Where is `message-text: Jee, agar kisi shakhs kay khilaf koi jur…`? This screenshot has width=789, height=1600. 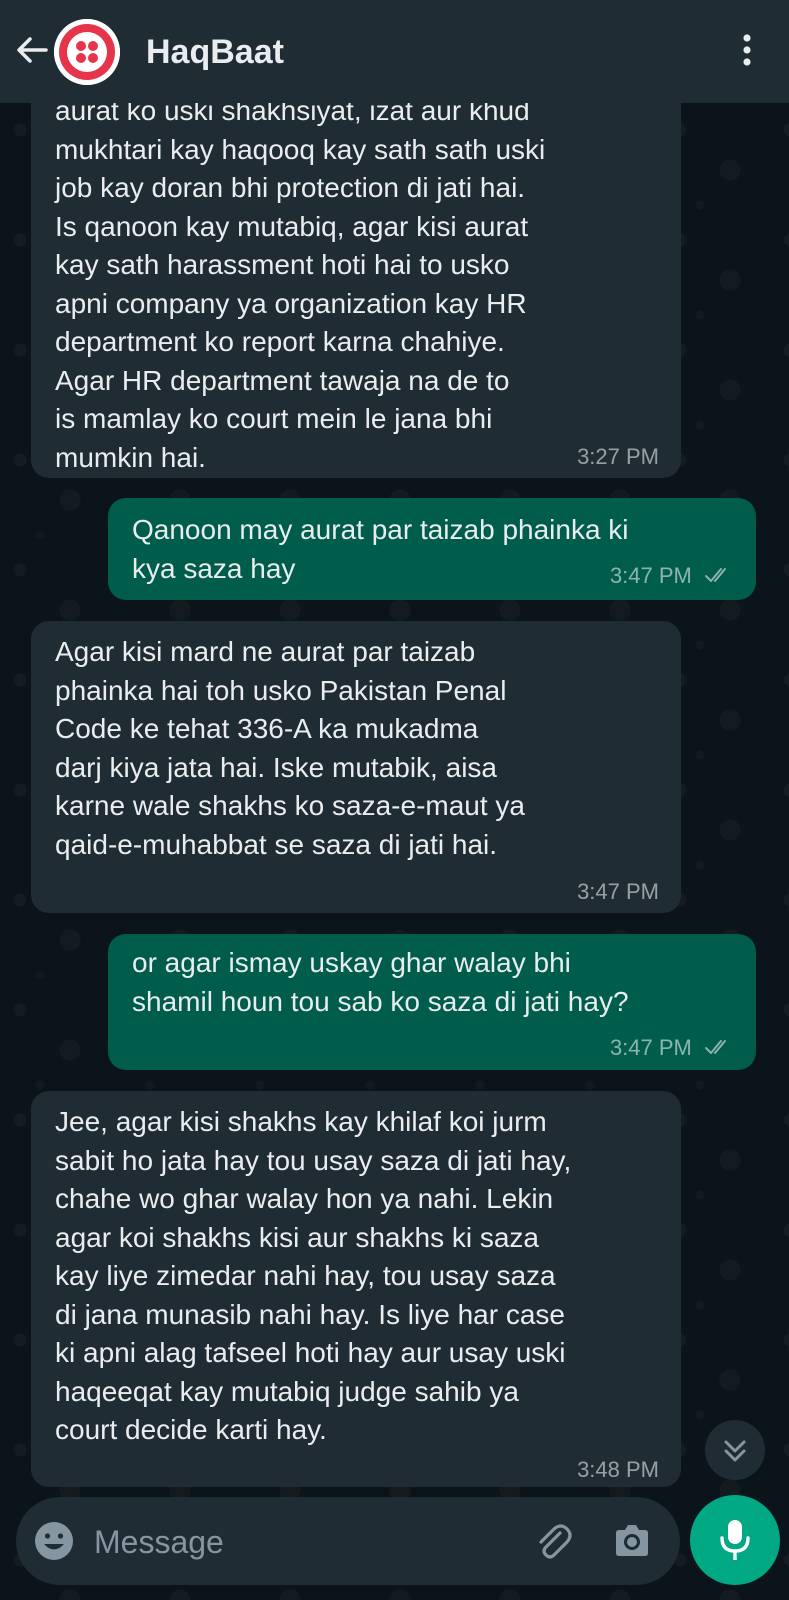 message-text: Jee, agar kisi shakhs kay khilaf koi jur… is located at coordinates (313, 1275).